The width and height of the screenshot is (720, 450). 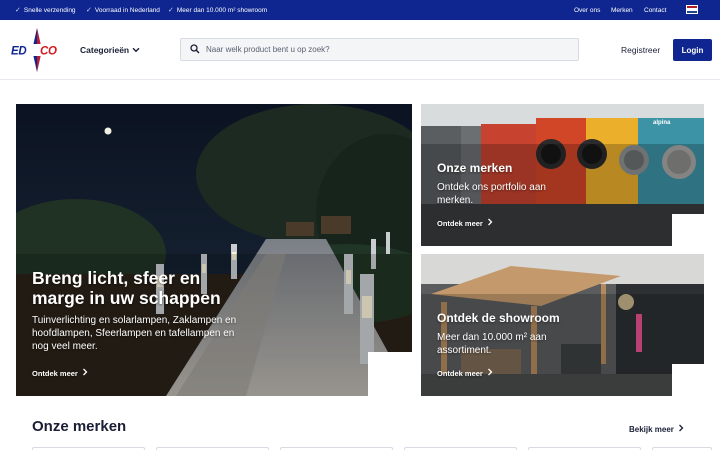 I want to click on usp-item: ✓ Voorraad in Nederland, so click(x=123, y=10).